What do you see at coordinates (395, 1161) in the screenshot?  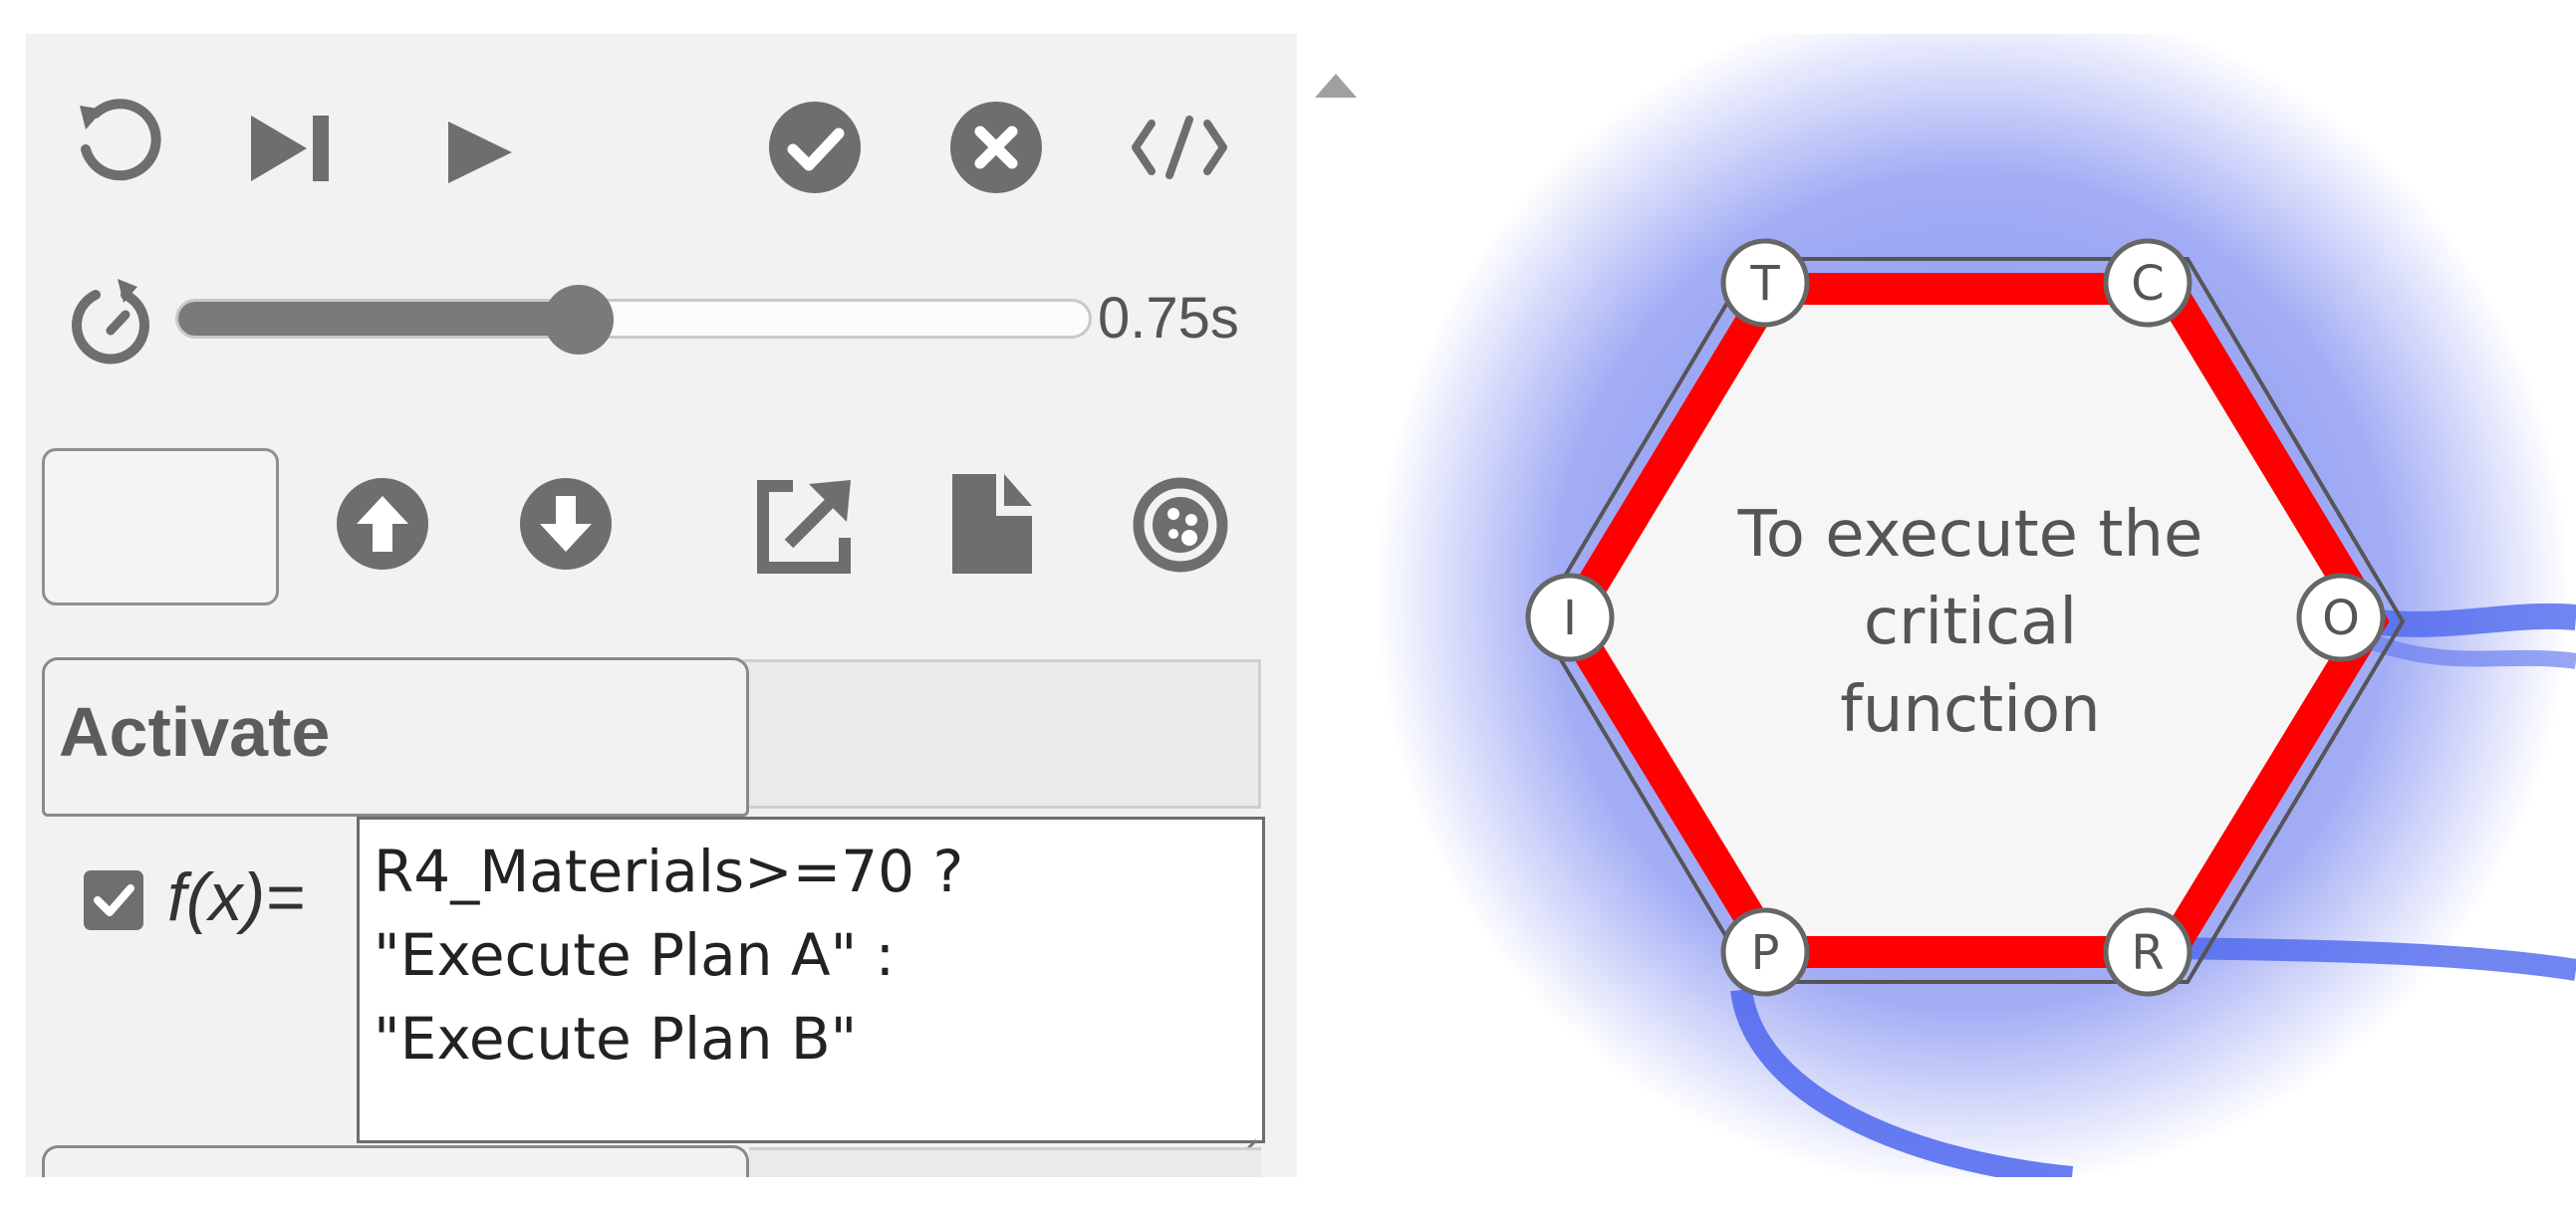 I see `next-field` at bounding box center [395, 1161].